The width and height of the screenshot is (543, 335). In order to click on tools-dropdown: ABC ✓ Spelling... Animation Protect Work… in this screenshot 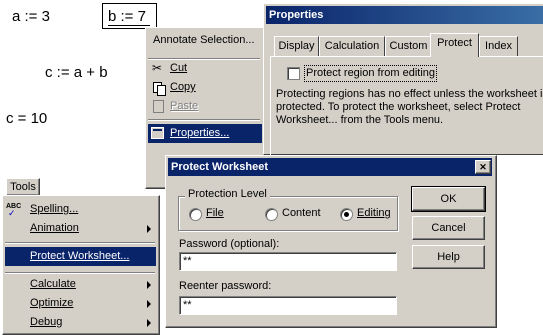, I will do `click(81, 265)`.